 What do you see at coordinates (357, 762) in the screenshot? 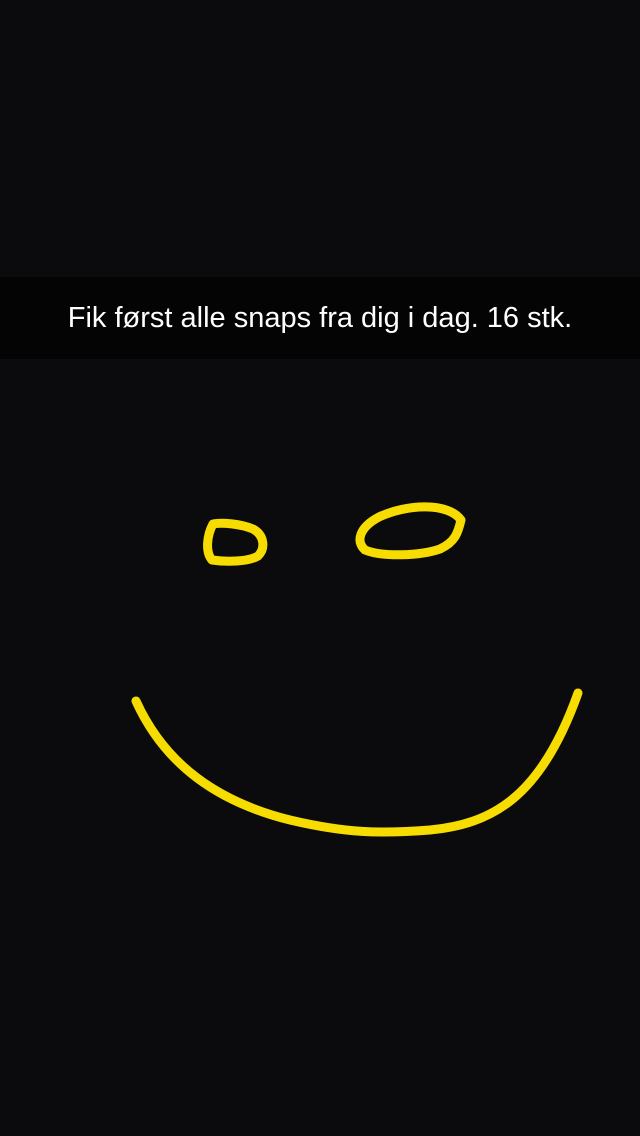
I see `mouth-stroke` at bounding box center [357, 762].